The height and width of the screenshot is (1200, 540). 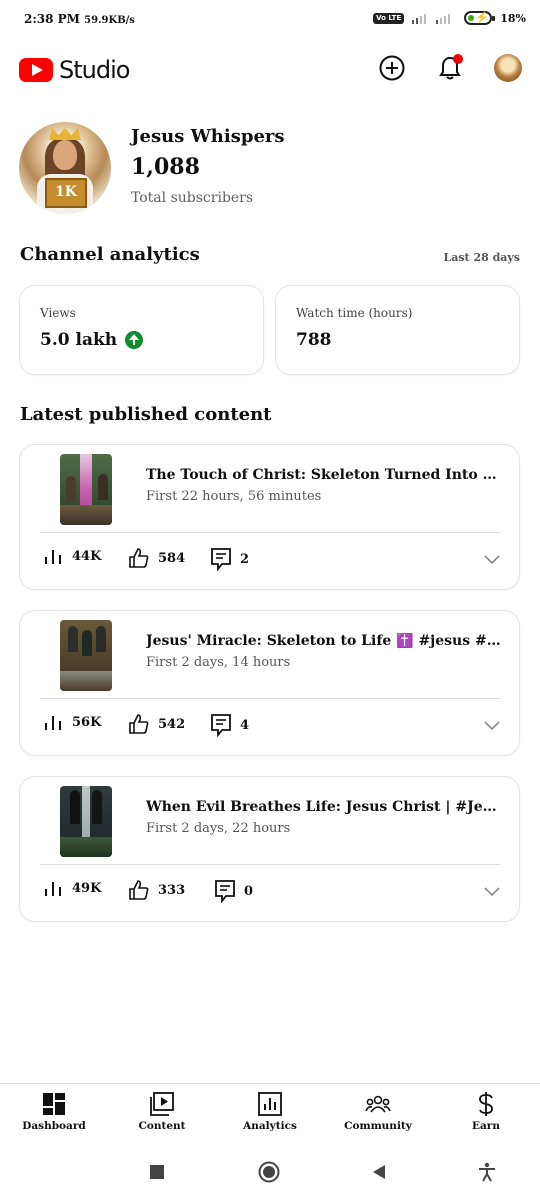 What do you see at coordinates (486, 1126) in the screenshot?
I see `nav-label: Earn` at bounding box center [486, 1126].